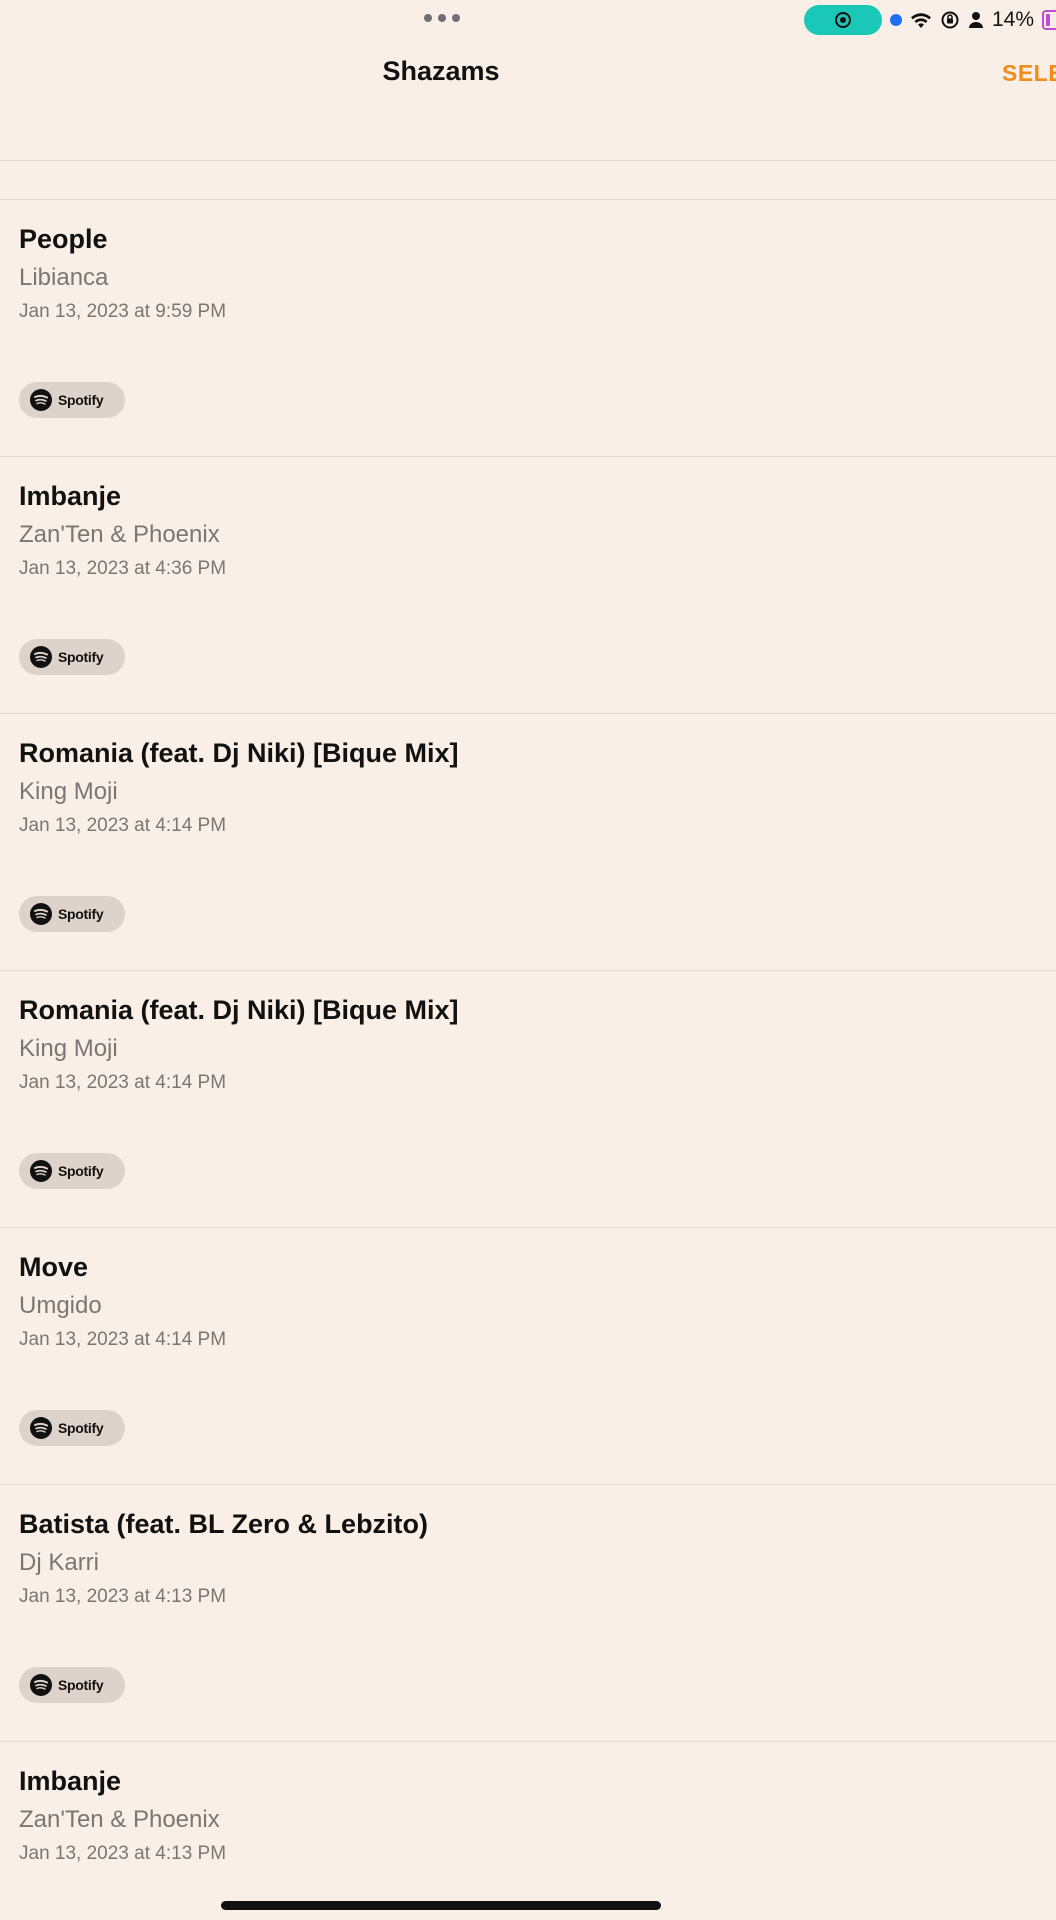 The height and width of the screenshot is (1920, 1056). Describe the element at coordinates (528, 160) in the screenshot. I see `header-divider` at that location.